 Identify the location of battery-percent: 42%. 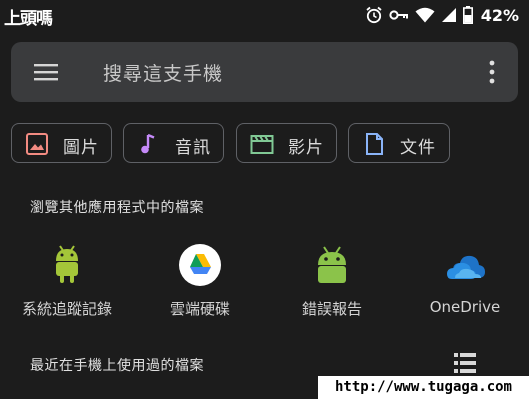
(499, 15).